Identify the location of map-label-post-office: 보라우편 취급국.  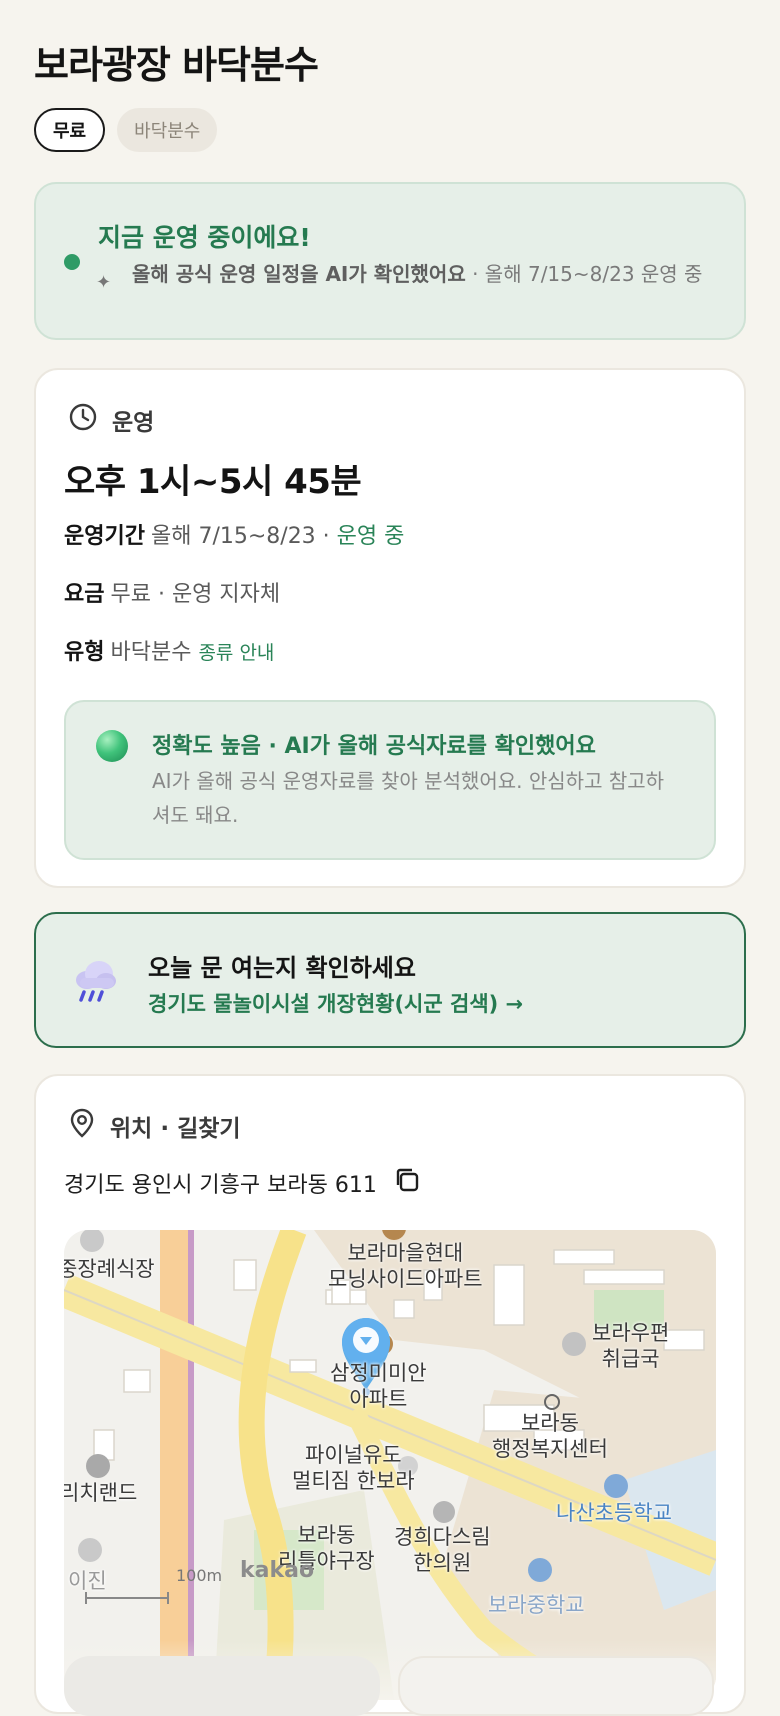
(630, 1346).